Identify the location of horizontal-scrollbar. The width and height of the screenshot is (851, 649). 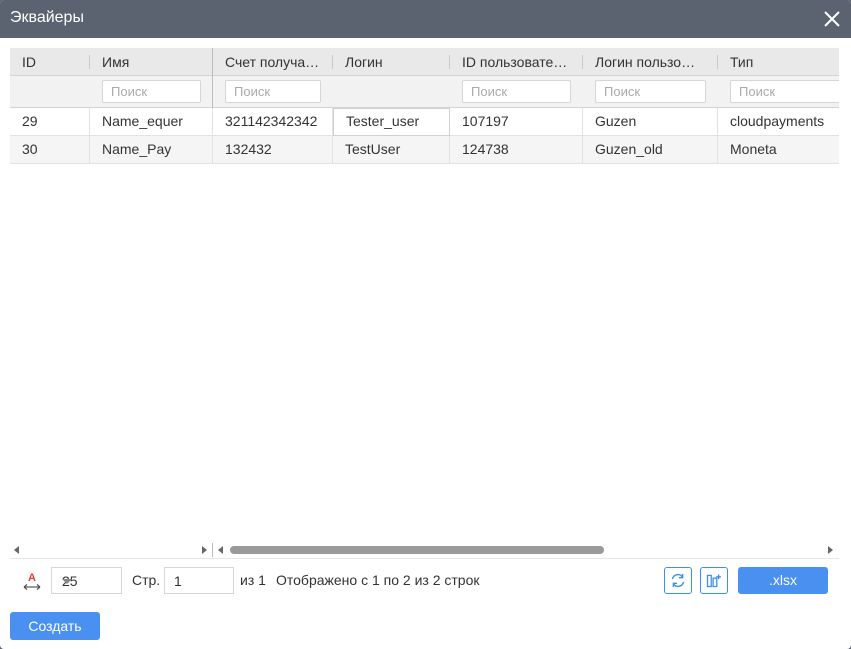
(424, 550).